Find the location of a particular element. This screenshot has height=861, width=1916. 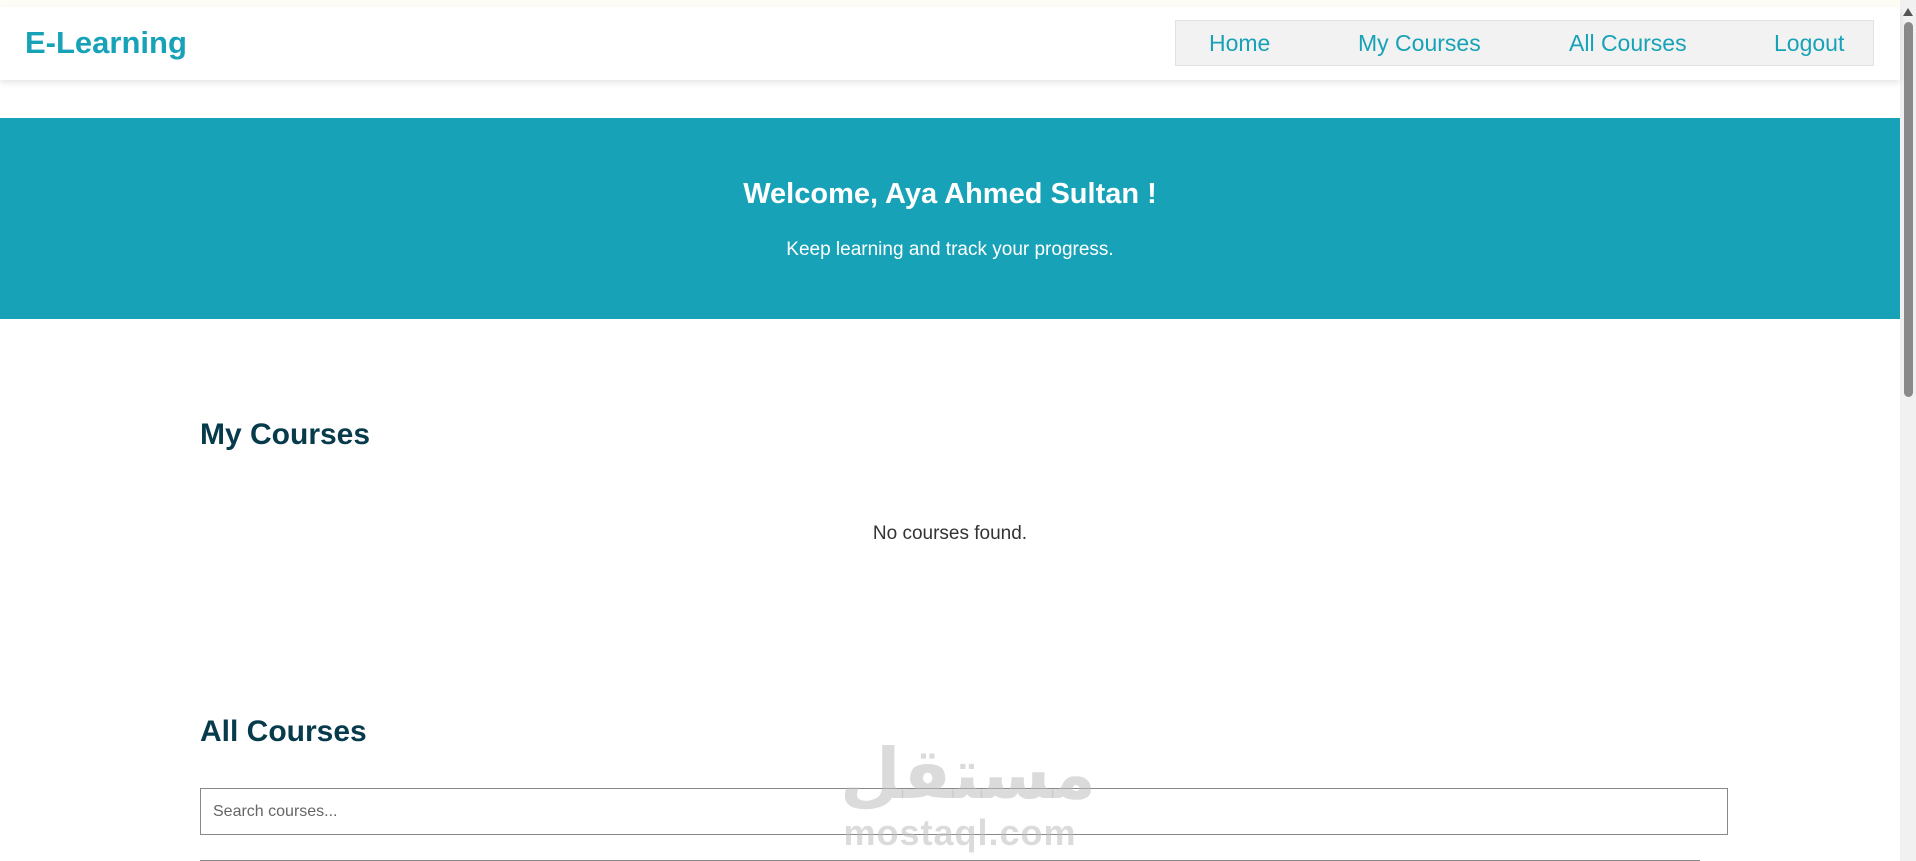

search-courses-input is located at coordinates (964, 811).